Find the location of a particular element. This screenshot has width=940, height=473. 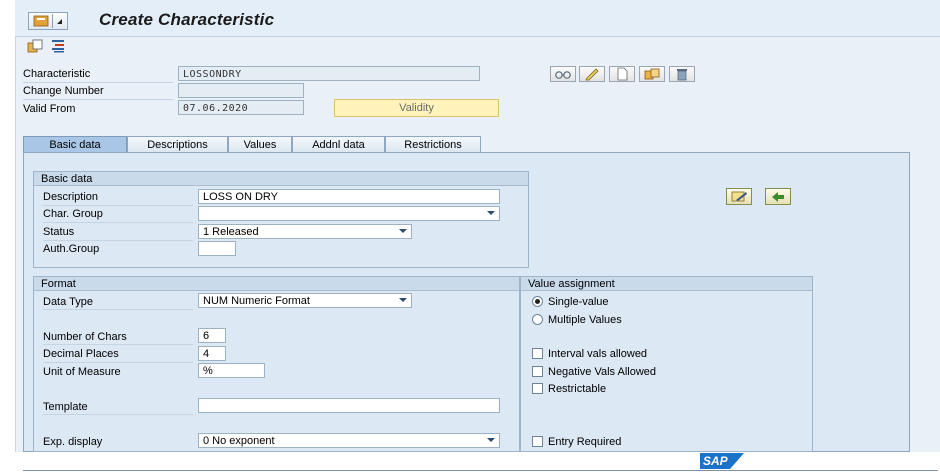

auth-group-label: Auth.Group is located at coordinates (71, 249).